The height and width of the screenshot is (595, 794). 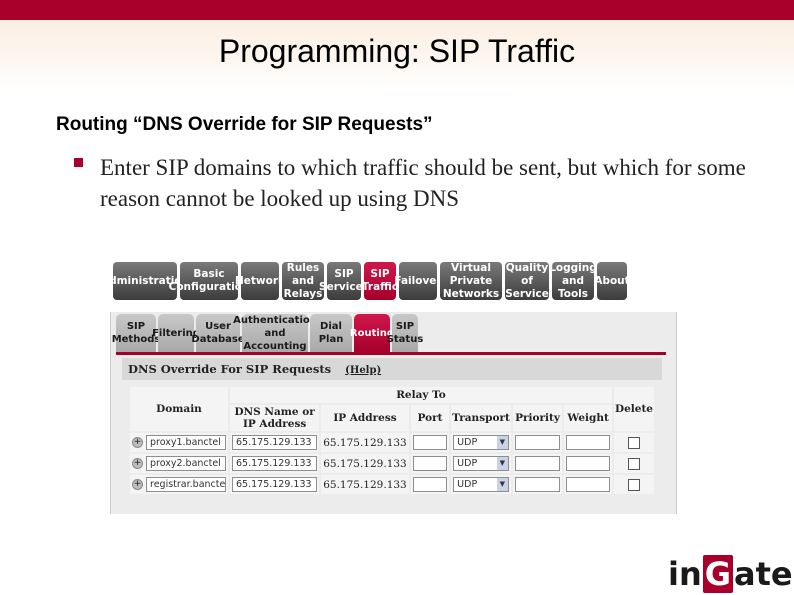 What do you see at coordinates (405, 333) in the screenshot?
I see `tab-sip-status: SIP Status` at bounding box center [405, 333].